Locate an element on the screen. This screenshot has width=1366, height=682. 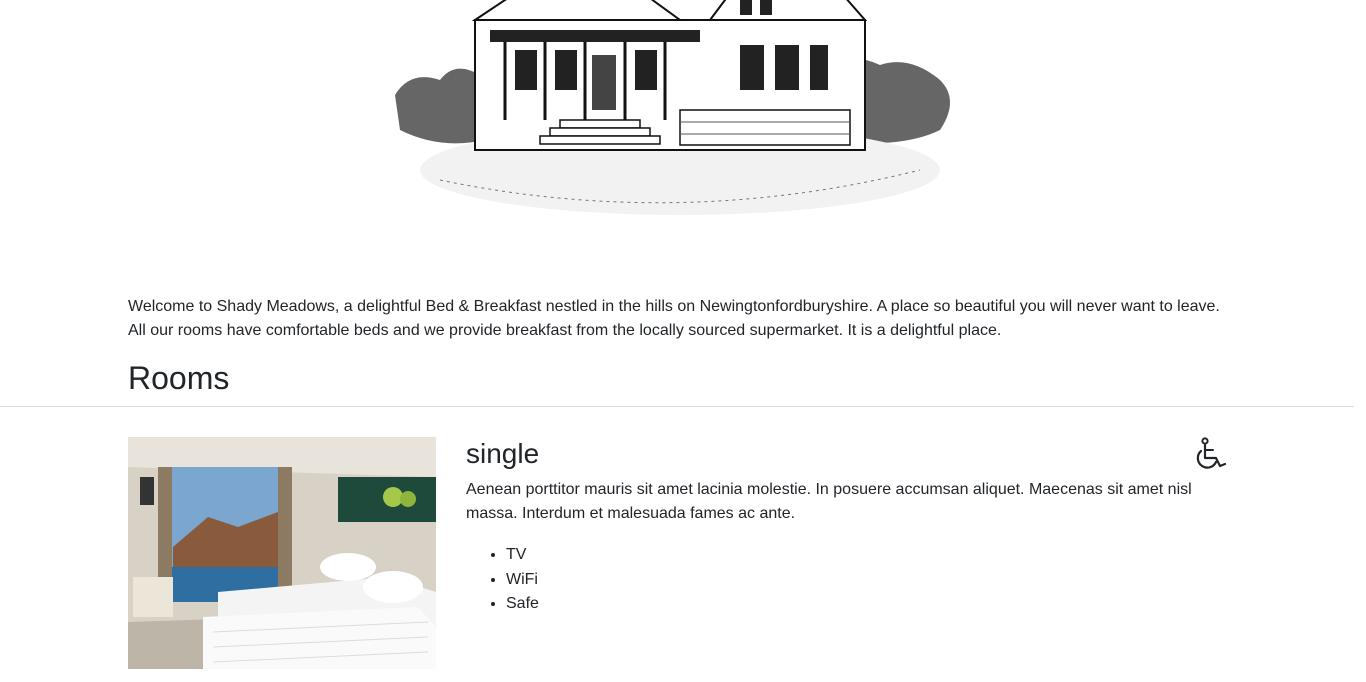
rooms-divider is located at coordinates (677, 406).